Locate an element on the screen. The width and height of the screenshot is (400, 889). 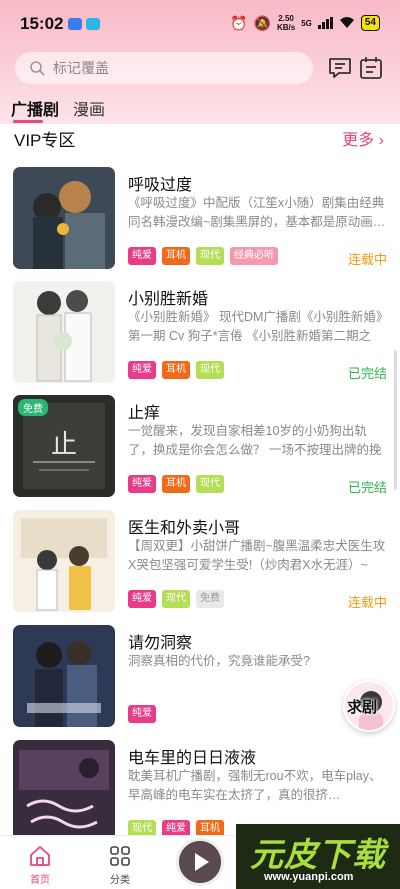
message-button is located at coordinates (340, 68).